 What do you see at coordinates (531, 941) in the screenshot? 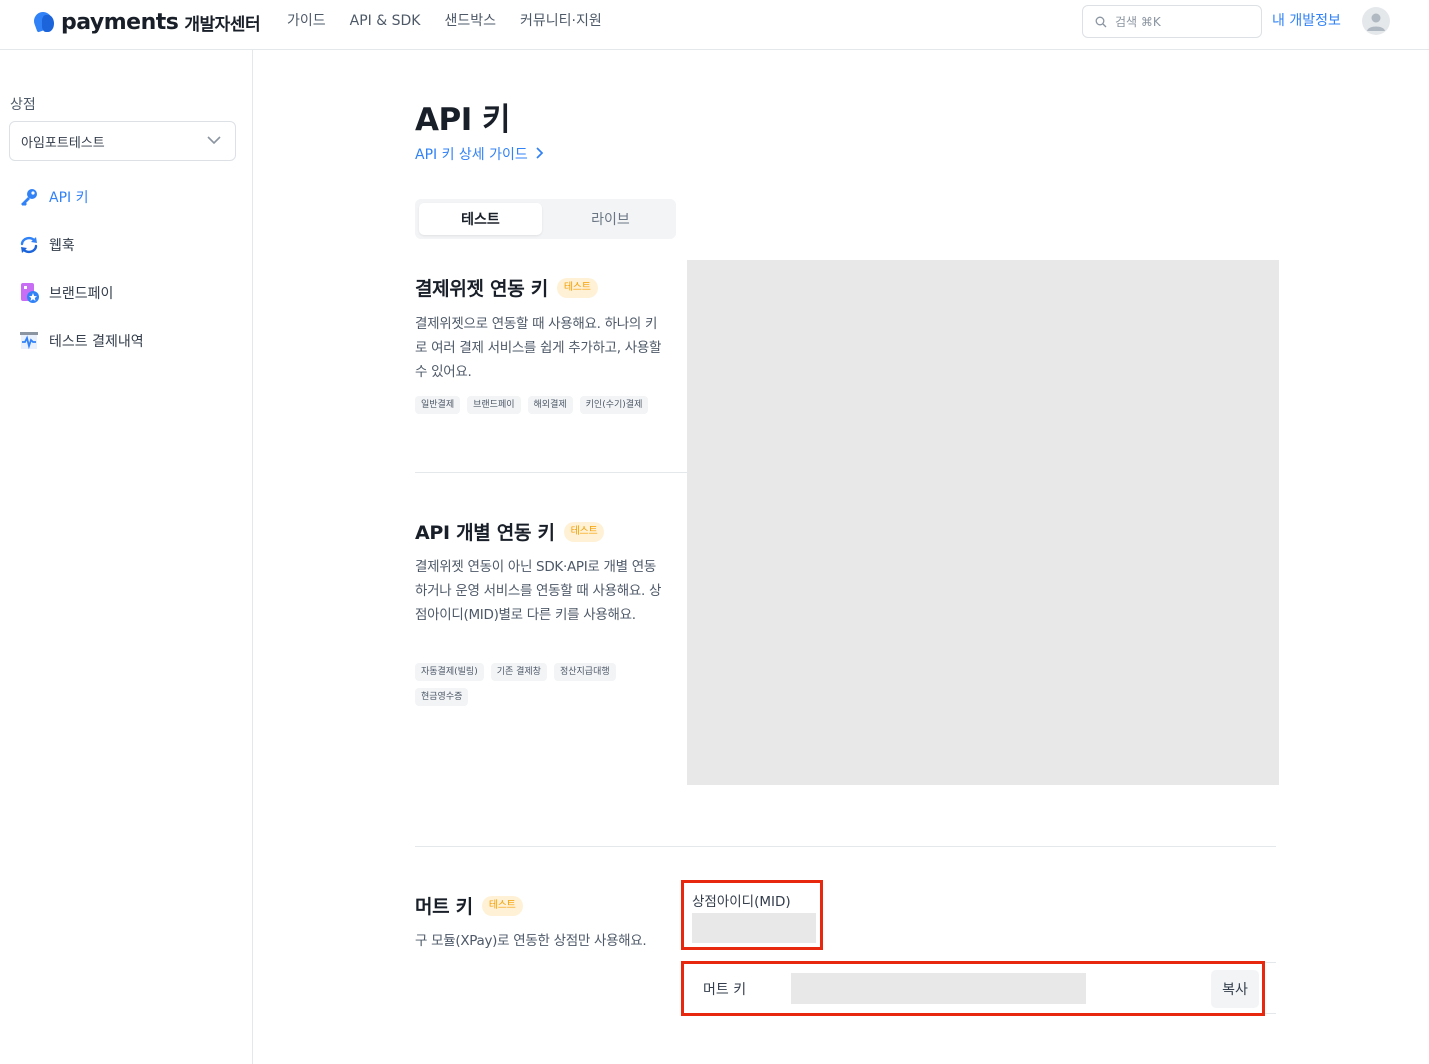
I see `mert-key-description: 구 모듈(XPay)로 연동한 상점만 사용해요.` at bounding box center [531, 941].